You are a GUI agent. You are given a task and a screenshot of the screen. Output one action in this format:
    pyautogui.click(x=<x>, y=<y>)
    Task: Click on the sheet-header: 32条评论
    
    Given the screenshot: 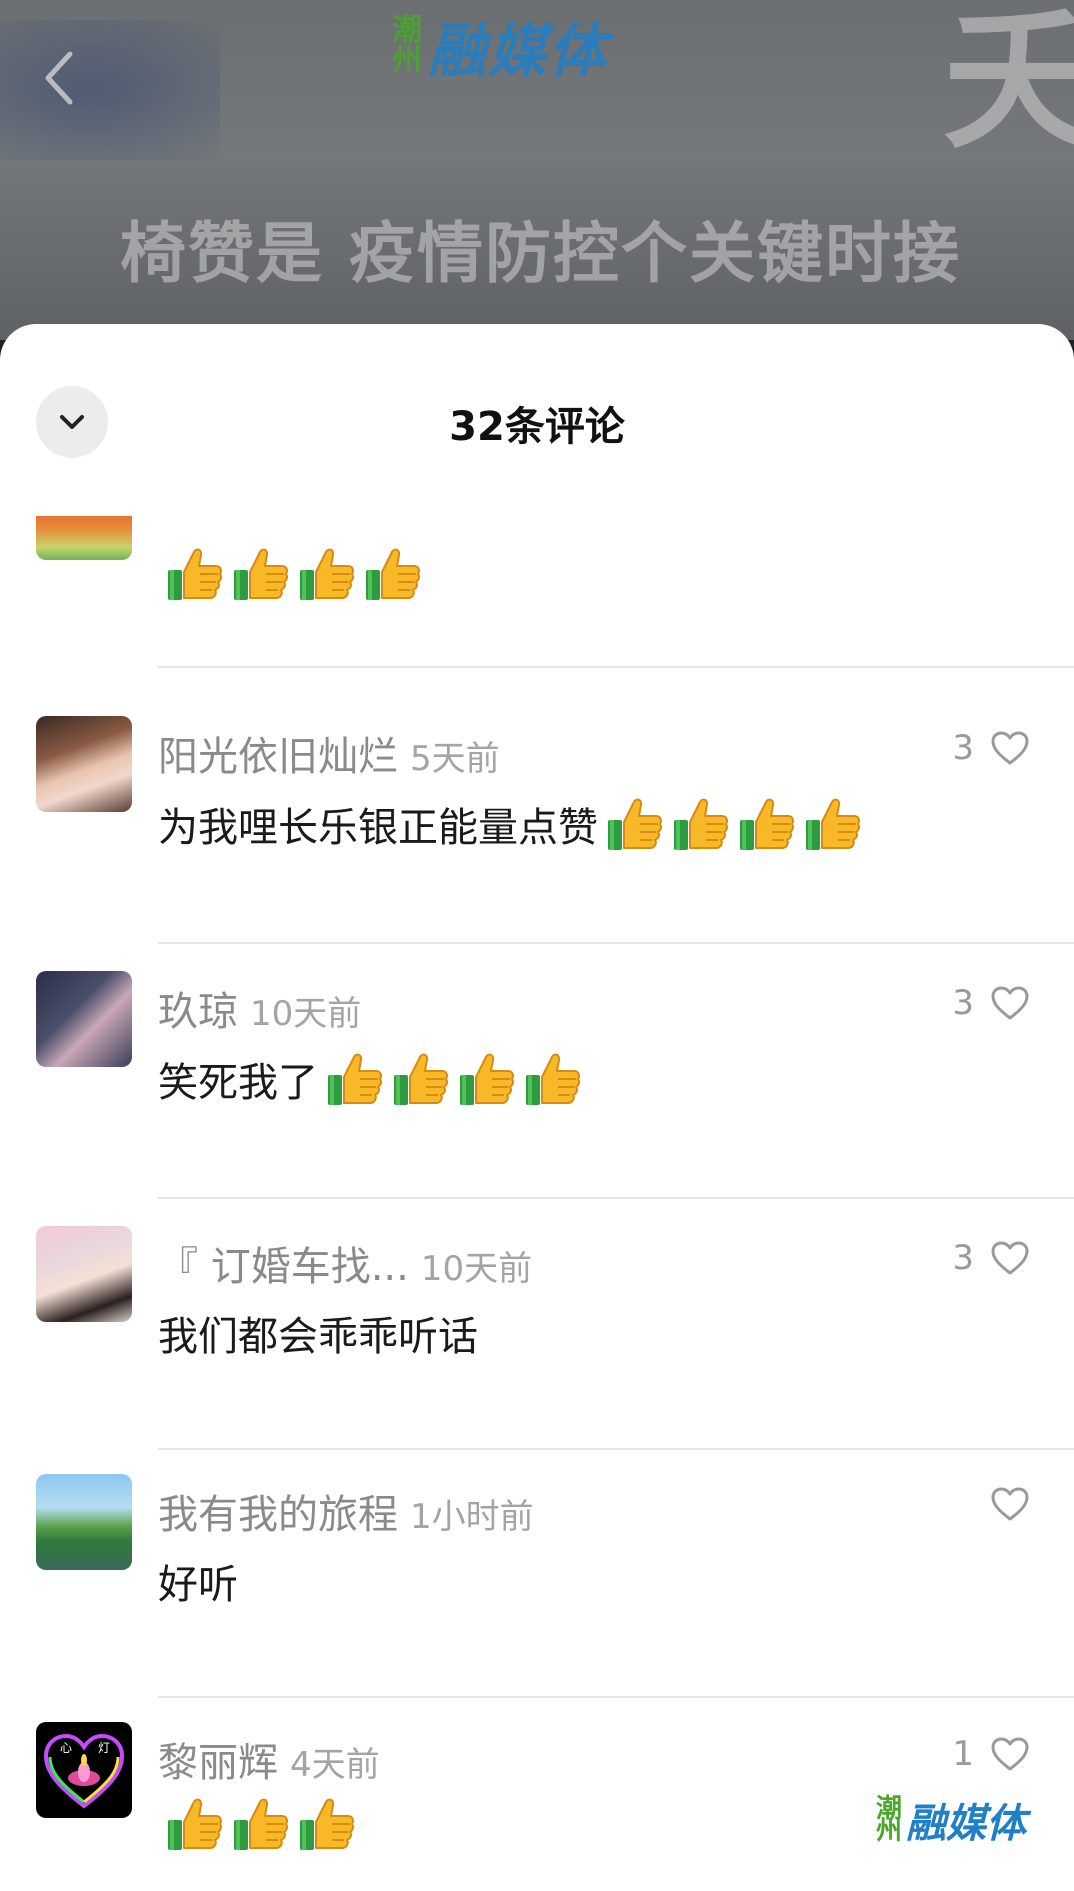 What is the action you would take?
    pyautogui.click(x=537, y=391)
    